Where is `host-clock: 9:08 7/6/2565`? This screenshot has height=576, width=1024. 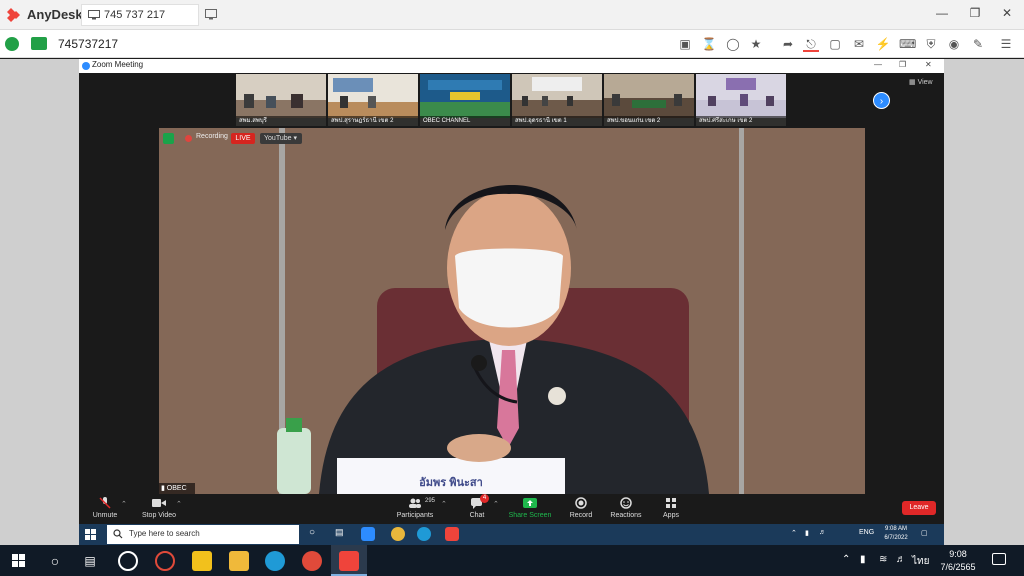
host-clock: 9:08 7/6/2565 is located at coordinates (958, 561).